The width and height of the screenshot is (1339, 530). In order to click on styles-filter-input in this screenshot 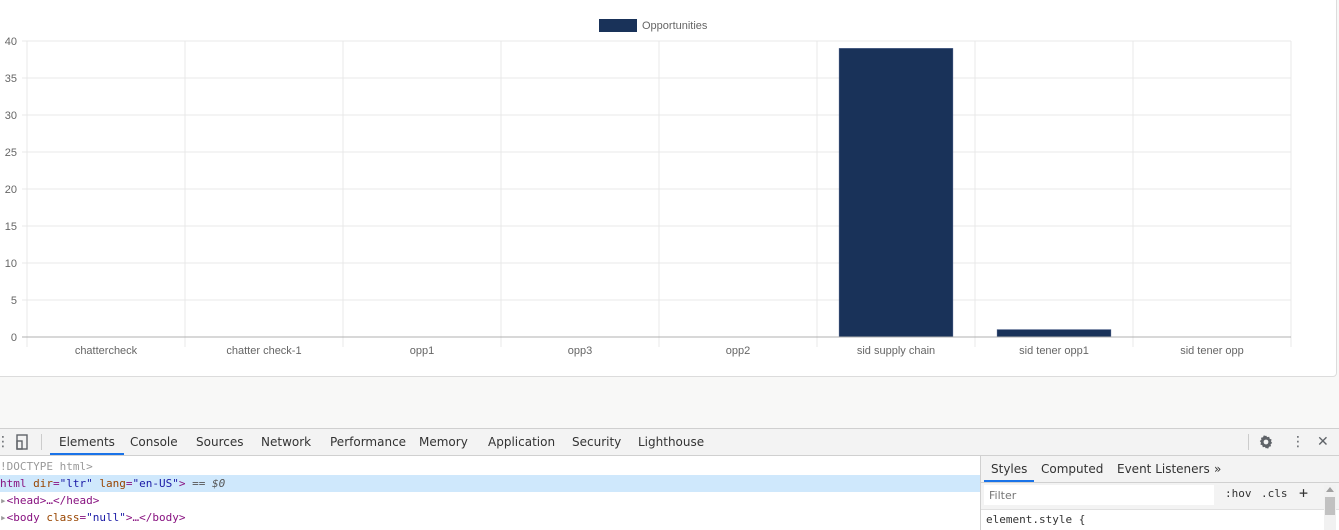, I will do `click(1099, 495)`.